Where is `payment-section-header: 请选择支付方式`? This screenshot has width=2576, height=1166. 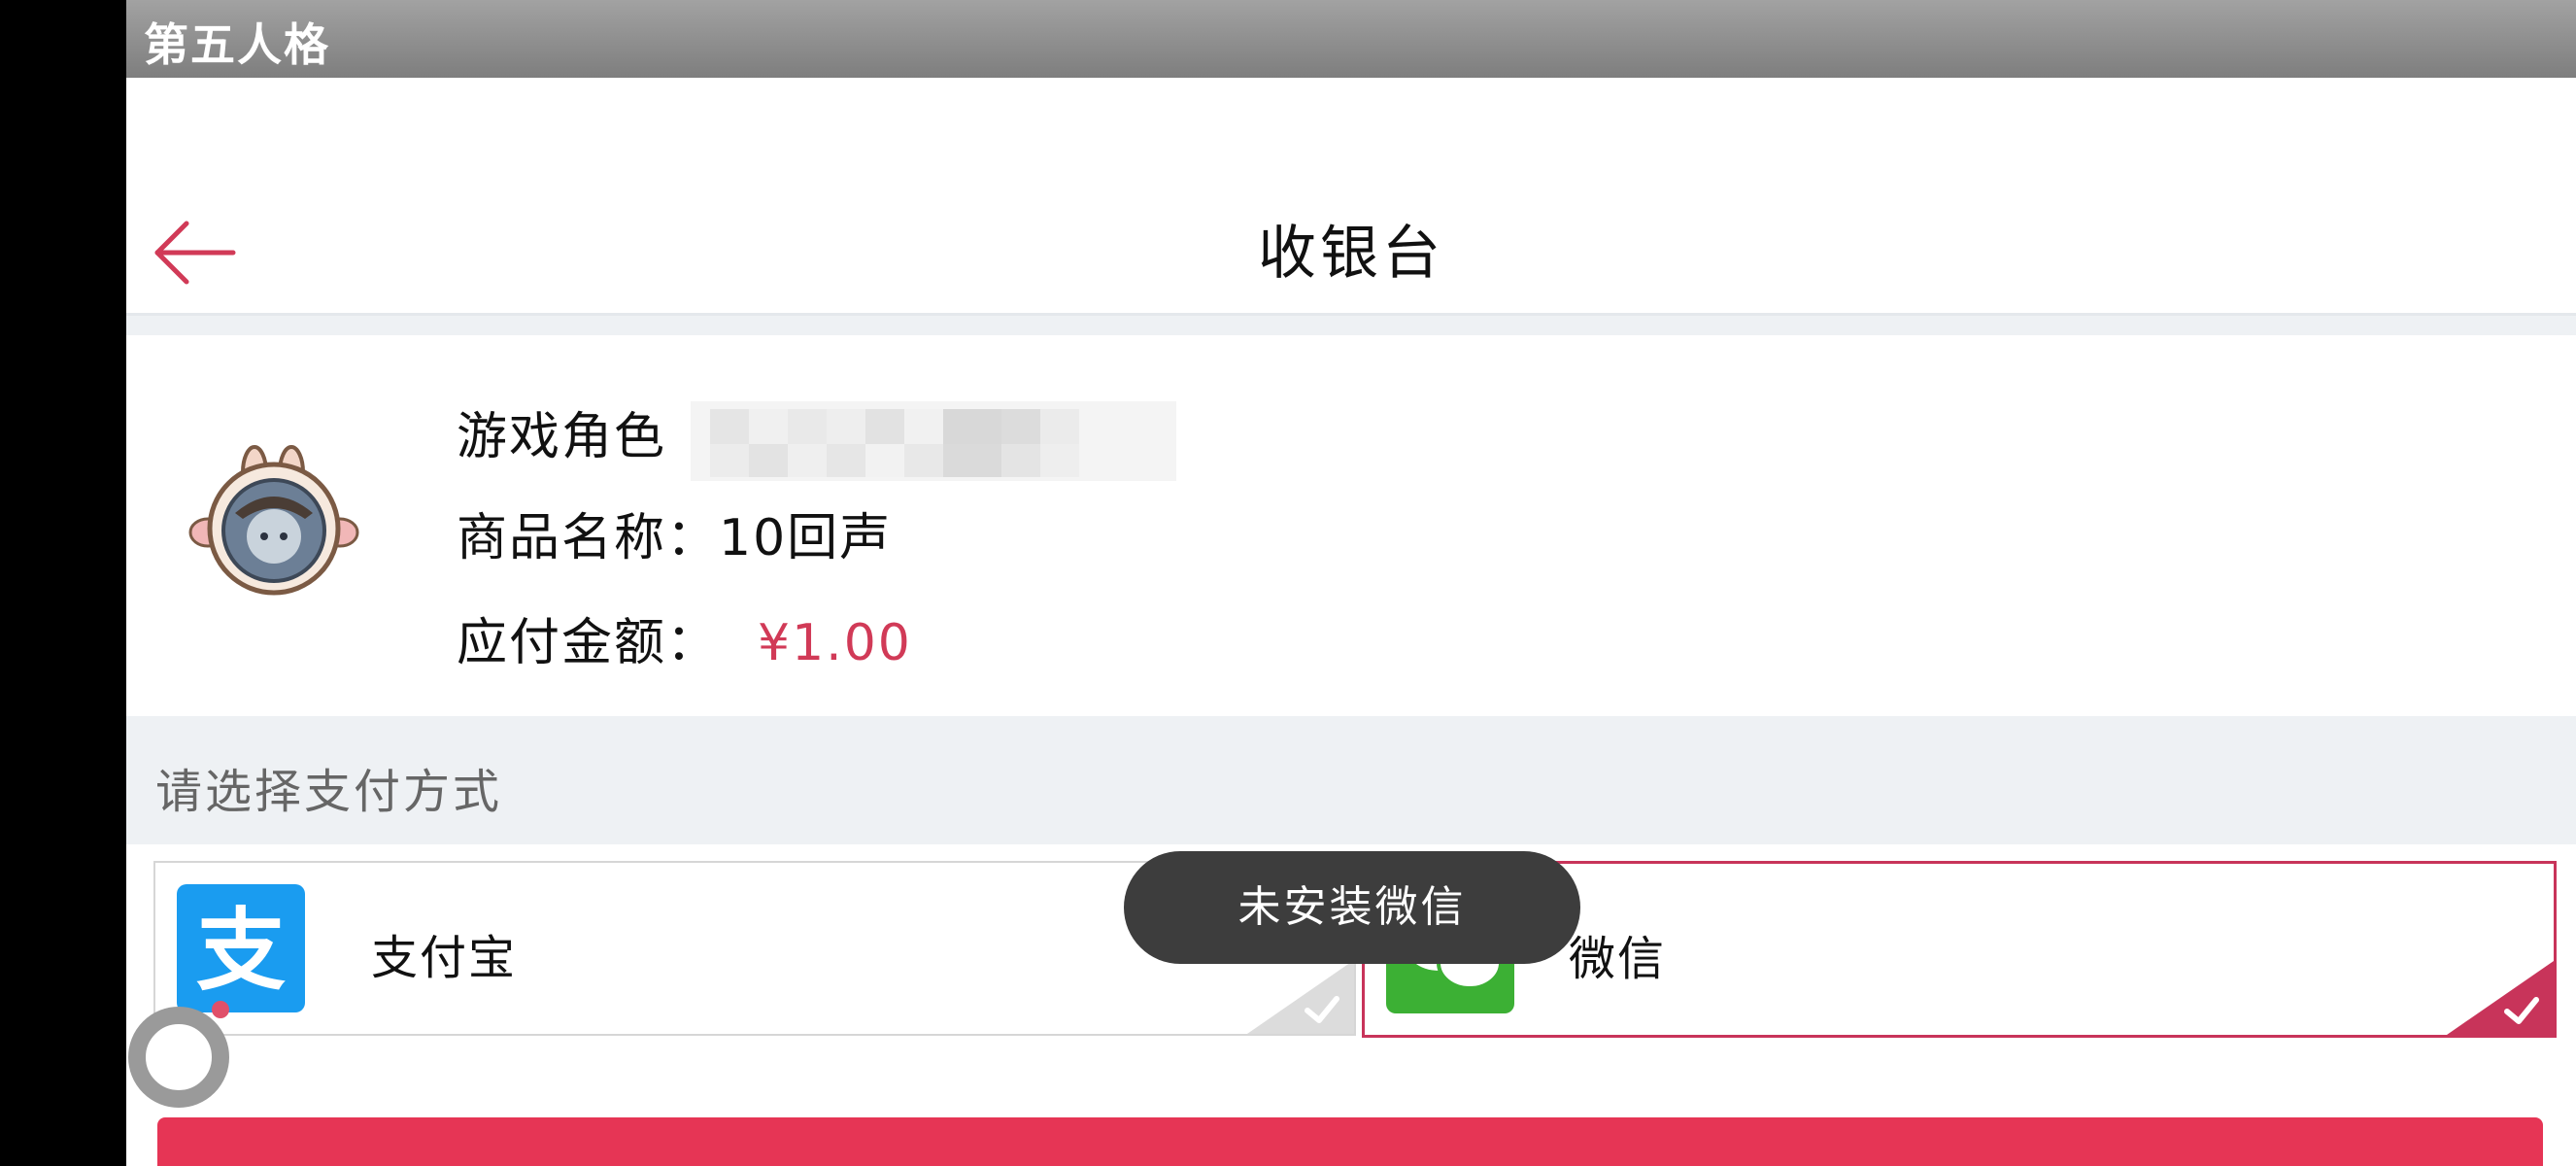 payment-section-header: 请选择支付方式 is located at coordinates (1351, 780).